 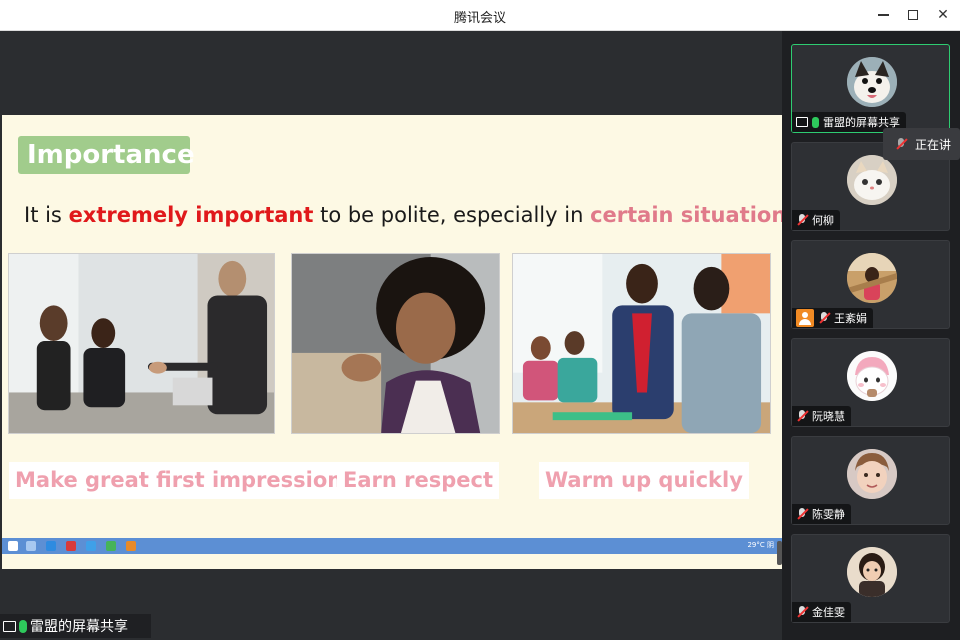 What do you see at coordinates (395, 343) in the screenshot?
I see `smiling-woman-photo` at bounding box center [395, 343].